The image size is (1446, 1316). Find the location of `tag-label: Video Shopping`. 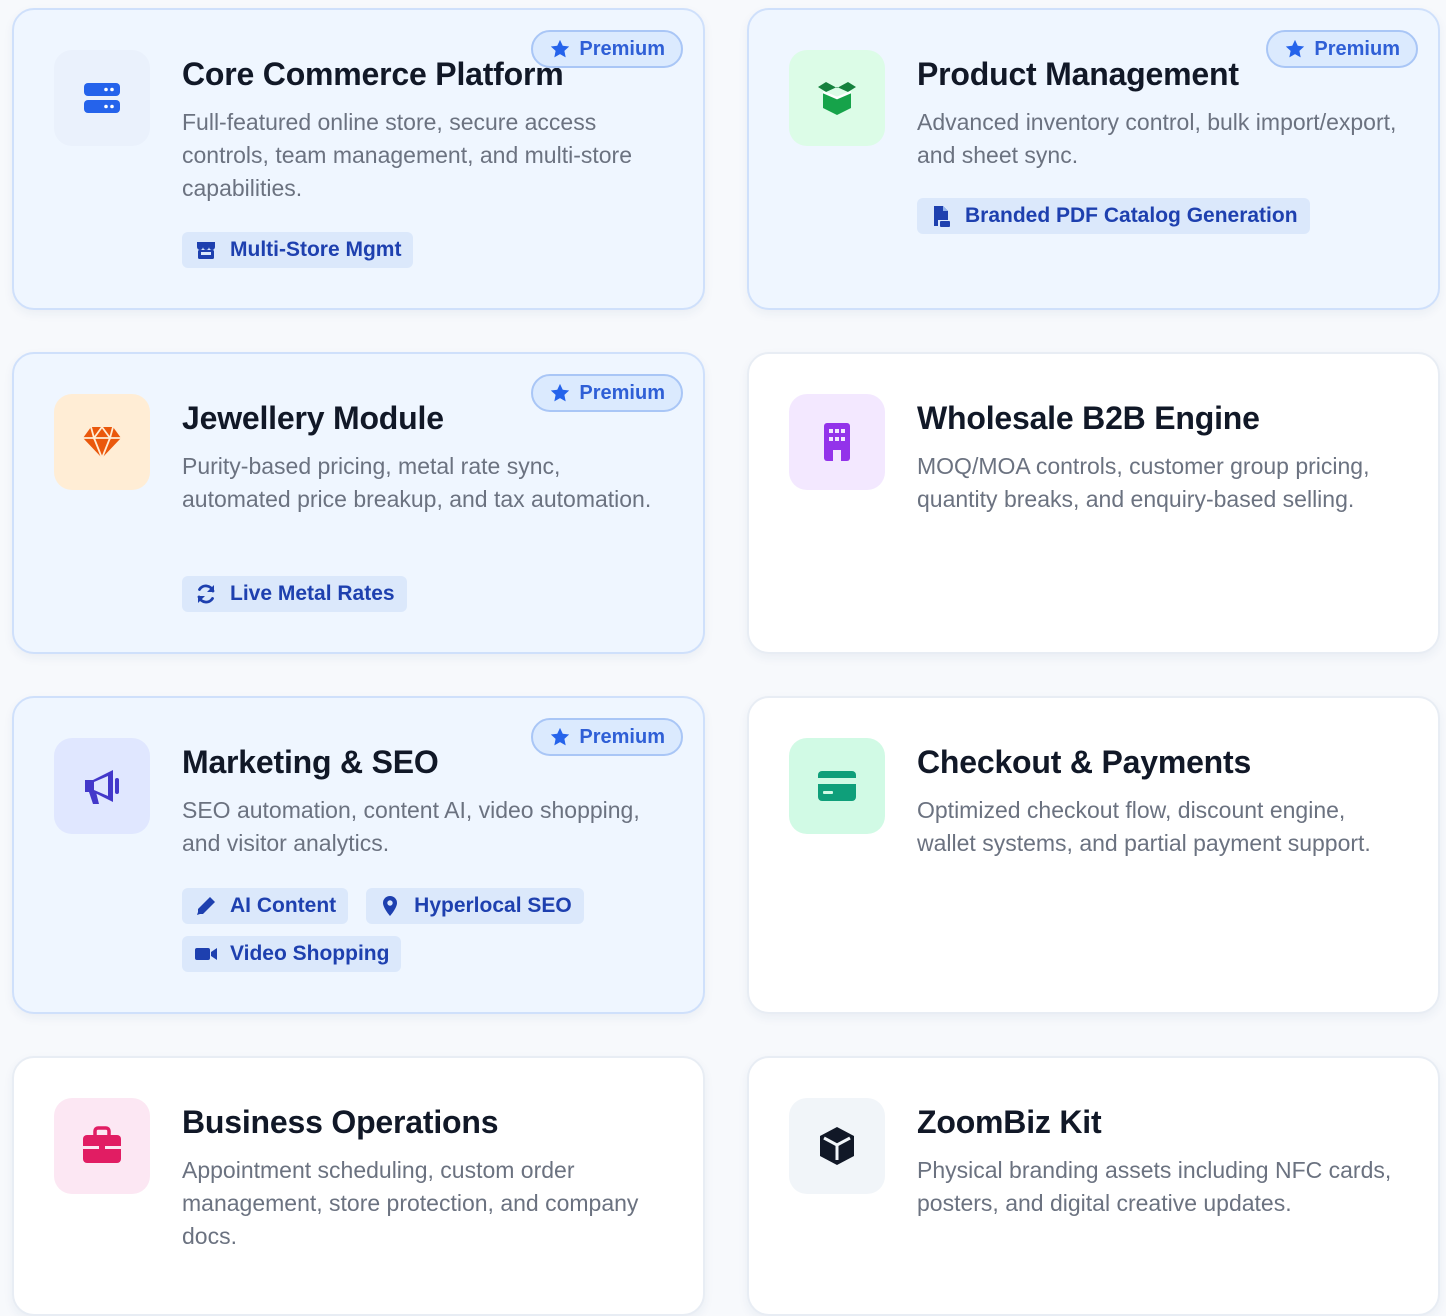

tag-label: Video Shopping is located at coordinates (310, 953).